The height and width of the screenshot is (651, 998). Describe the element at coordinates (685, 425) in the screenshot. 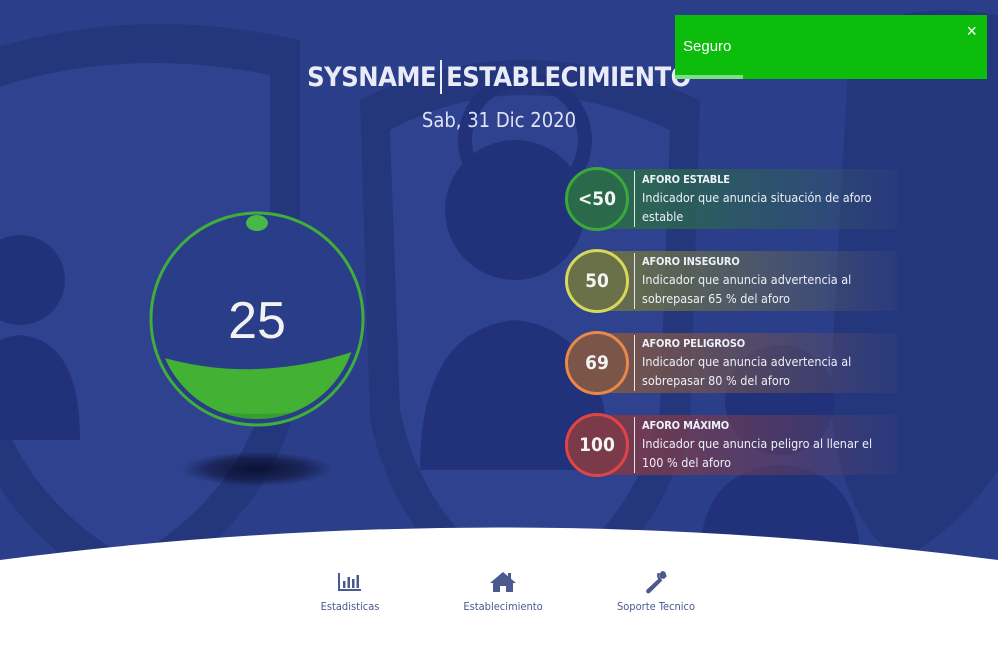

I see `legend-title: AFORO MÁXIMO` at that location.